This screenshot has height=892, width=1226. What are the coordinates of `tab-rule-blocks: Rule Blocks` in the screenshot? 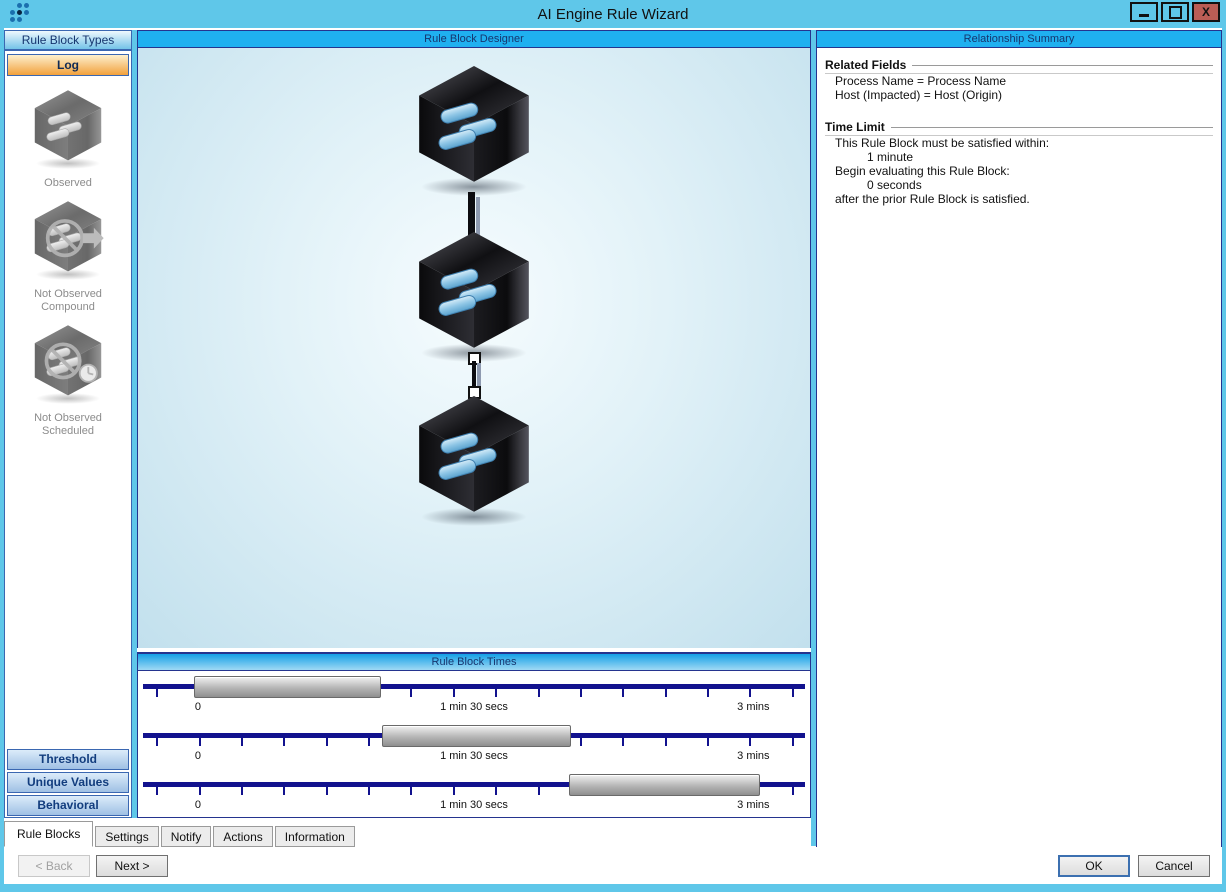 It's located at (49, 834).